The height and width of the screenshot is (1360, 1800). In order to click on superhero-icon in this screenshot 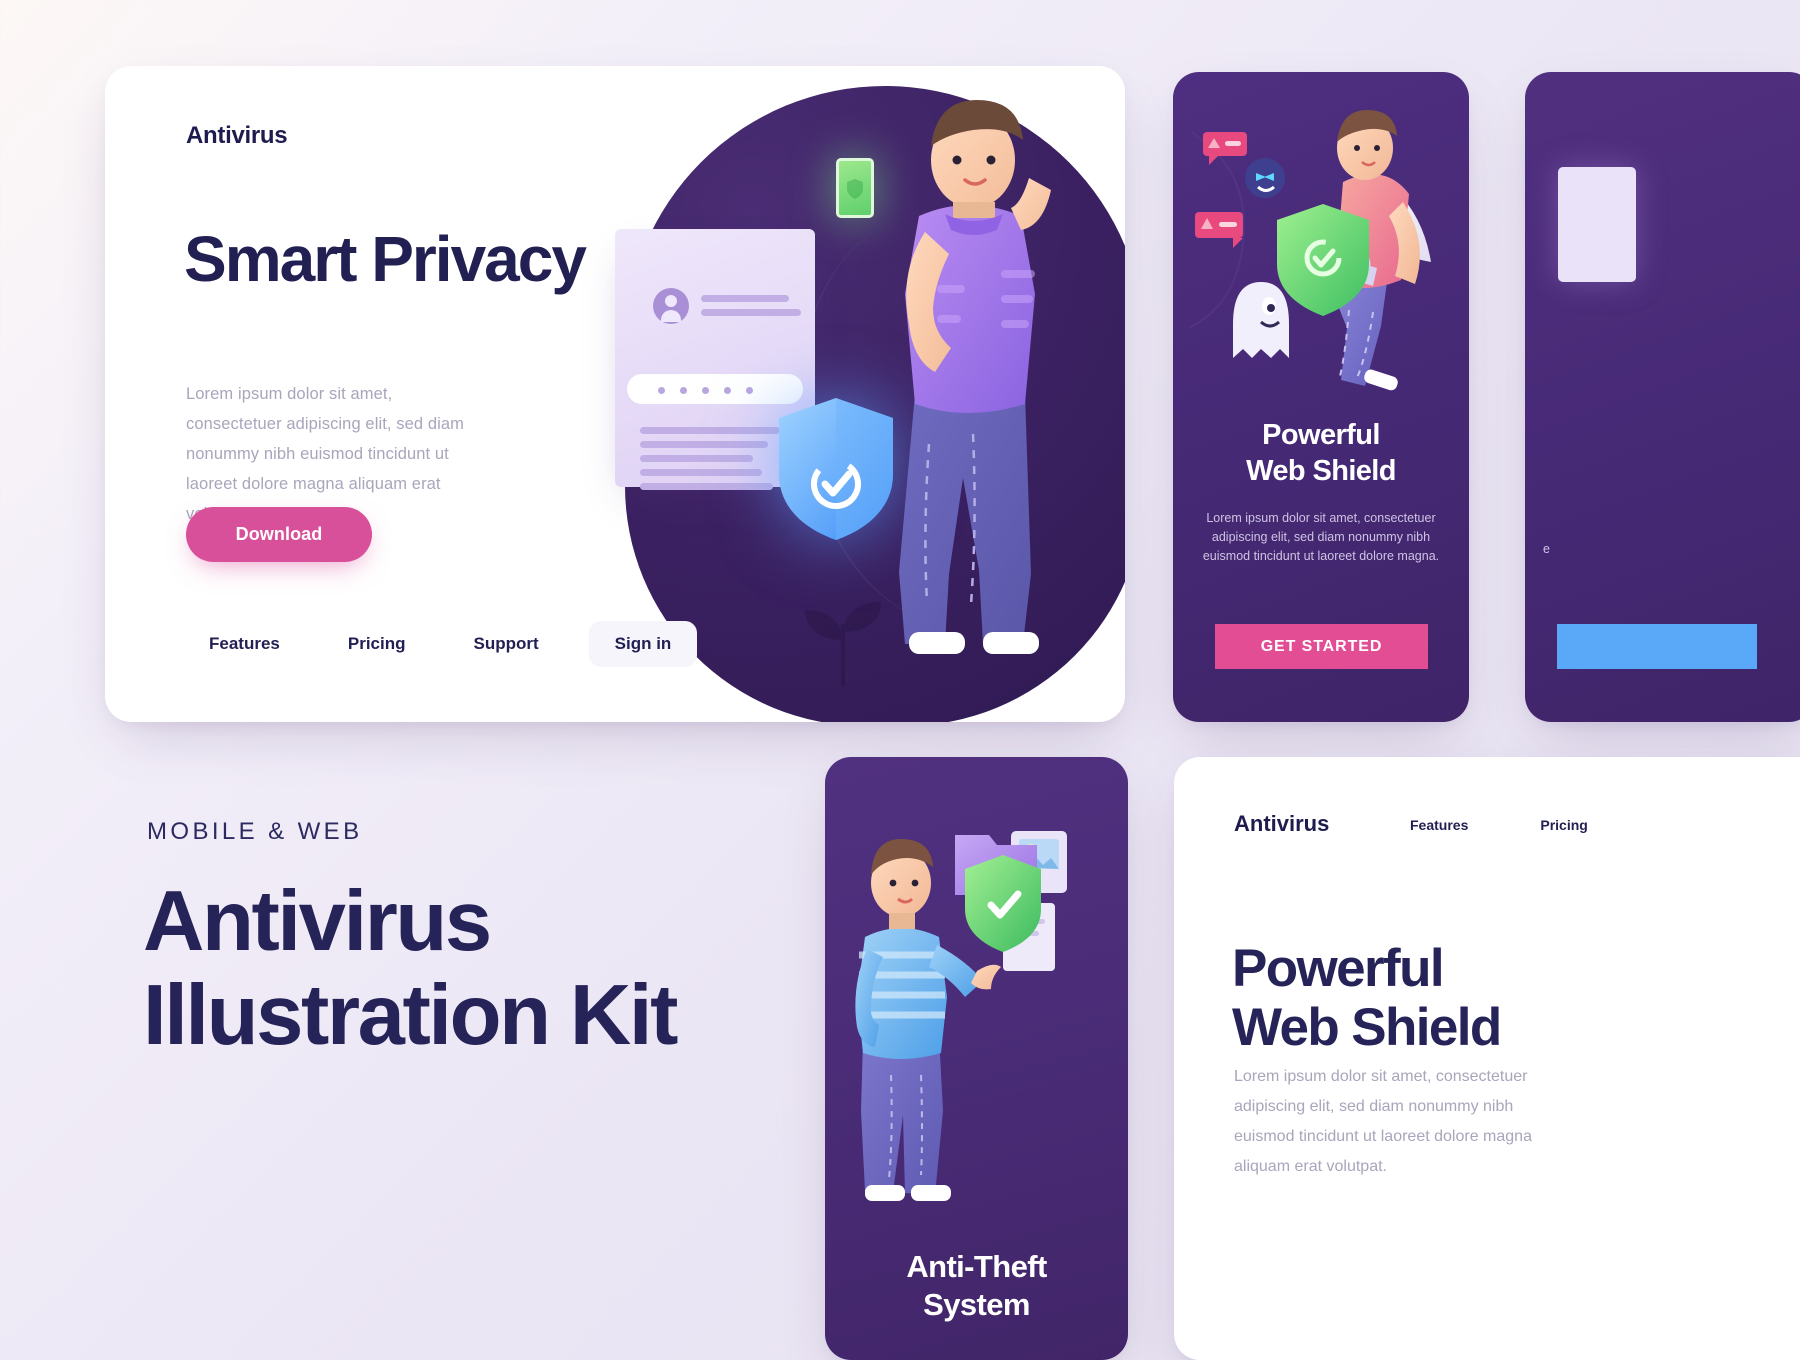, I will do `click(1354, 250)`.